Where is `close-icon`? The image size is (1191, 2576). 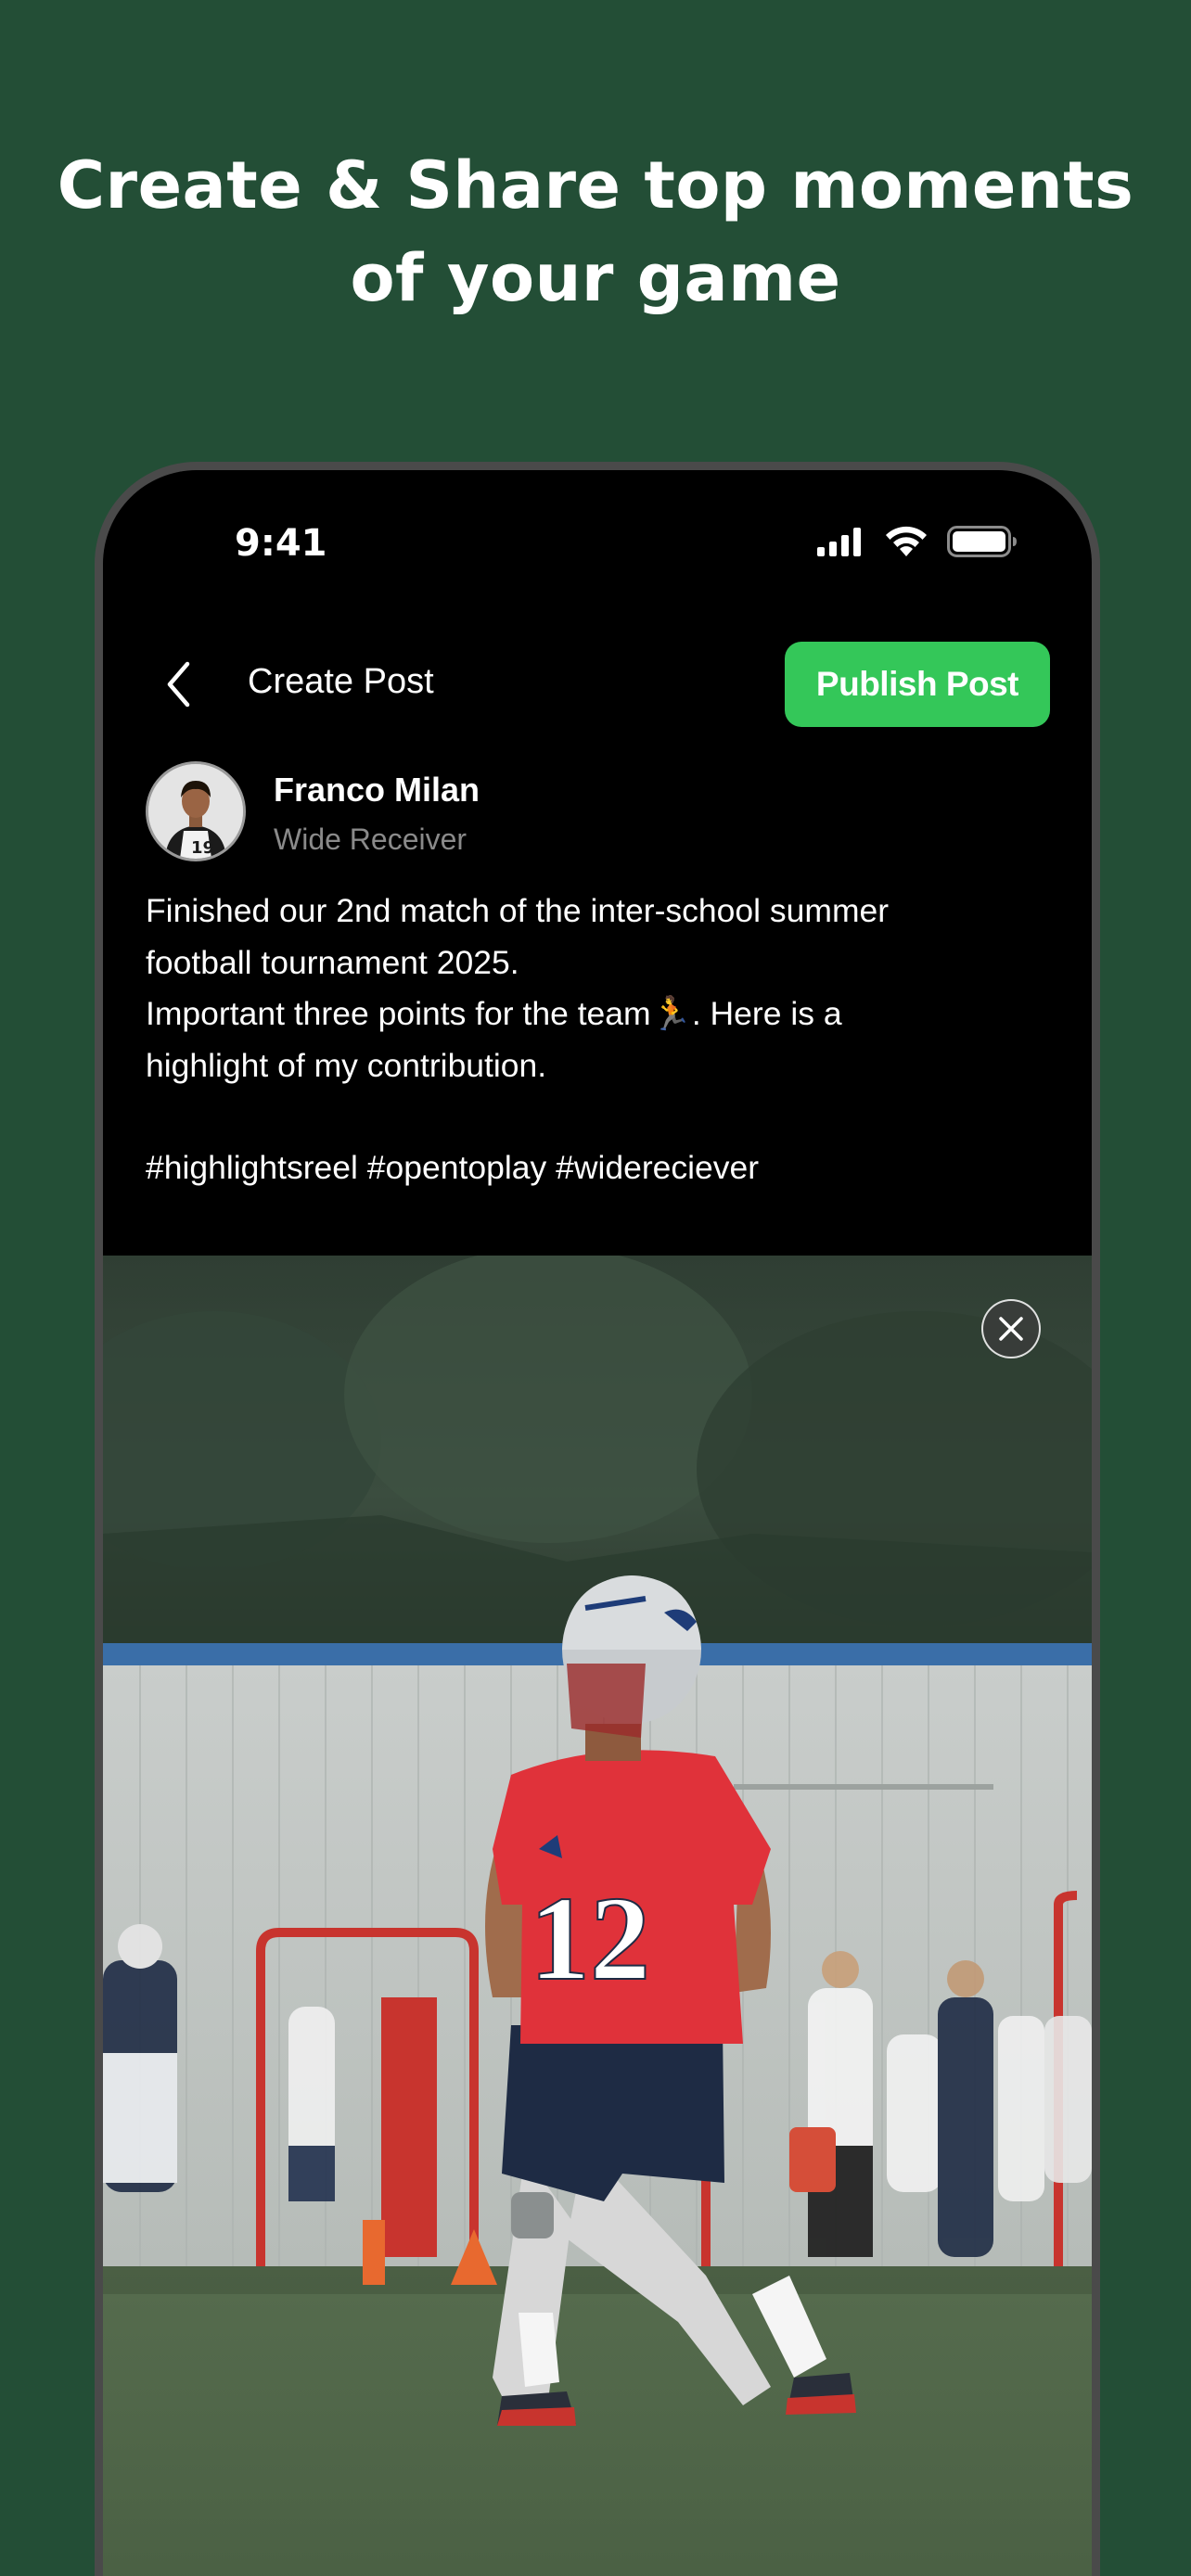 close-icon is located at coordinates (1011, 1329).